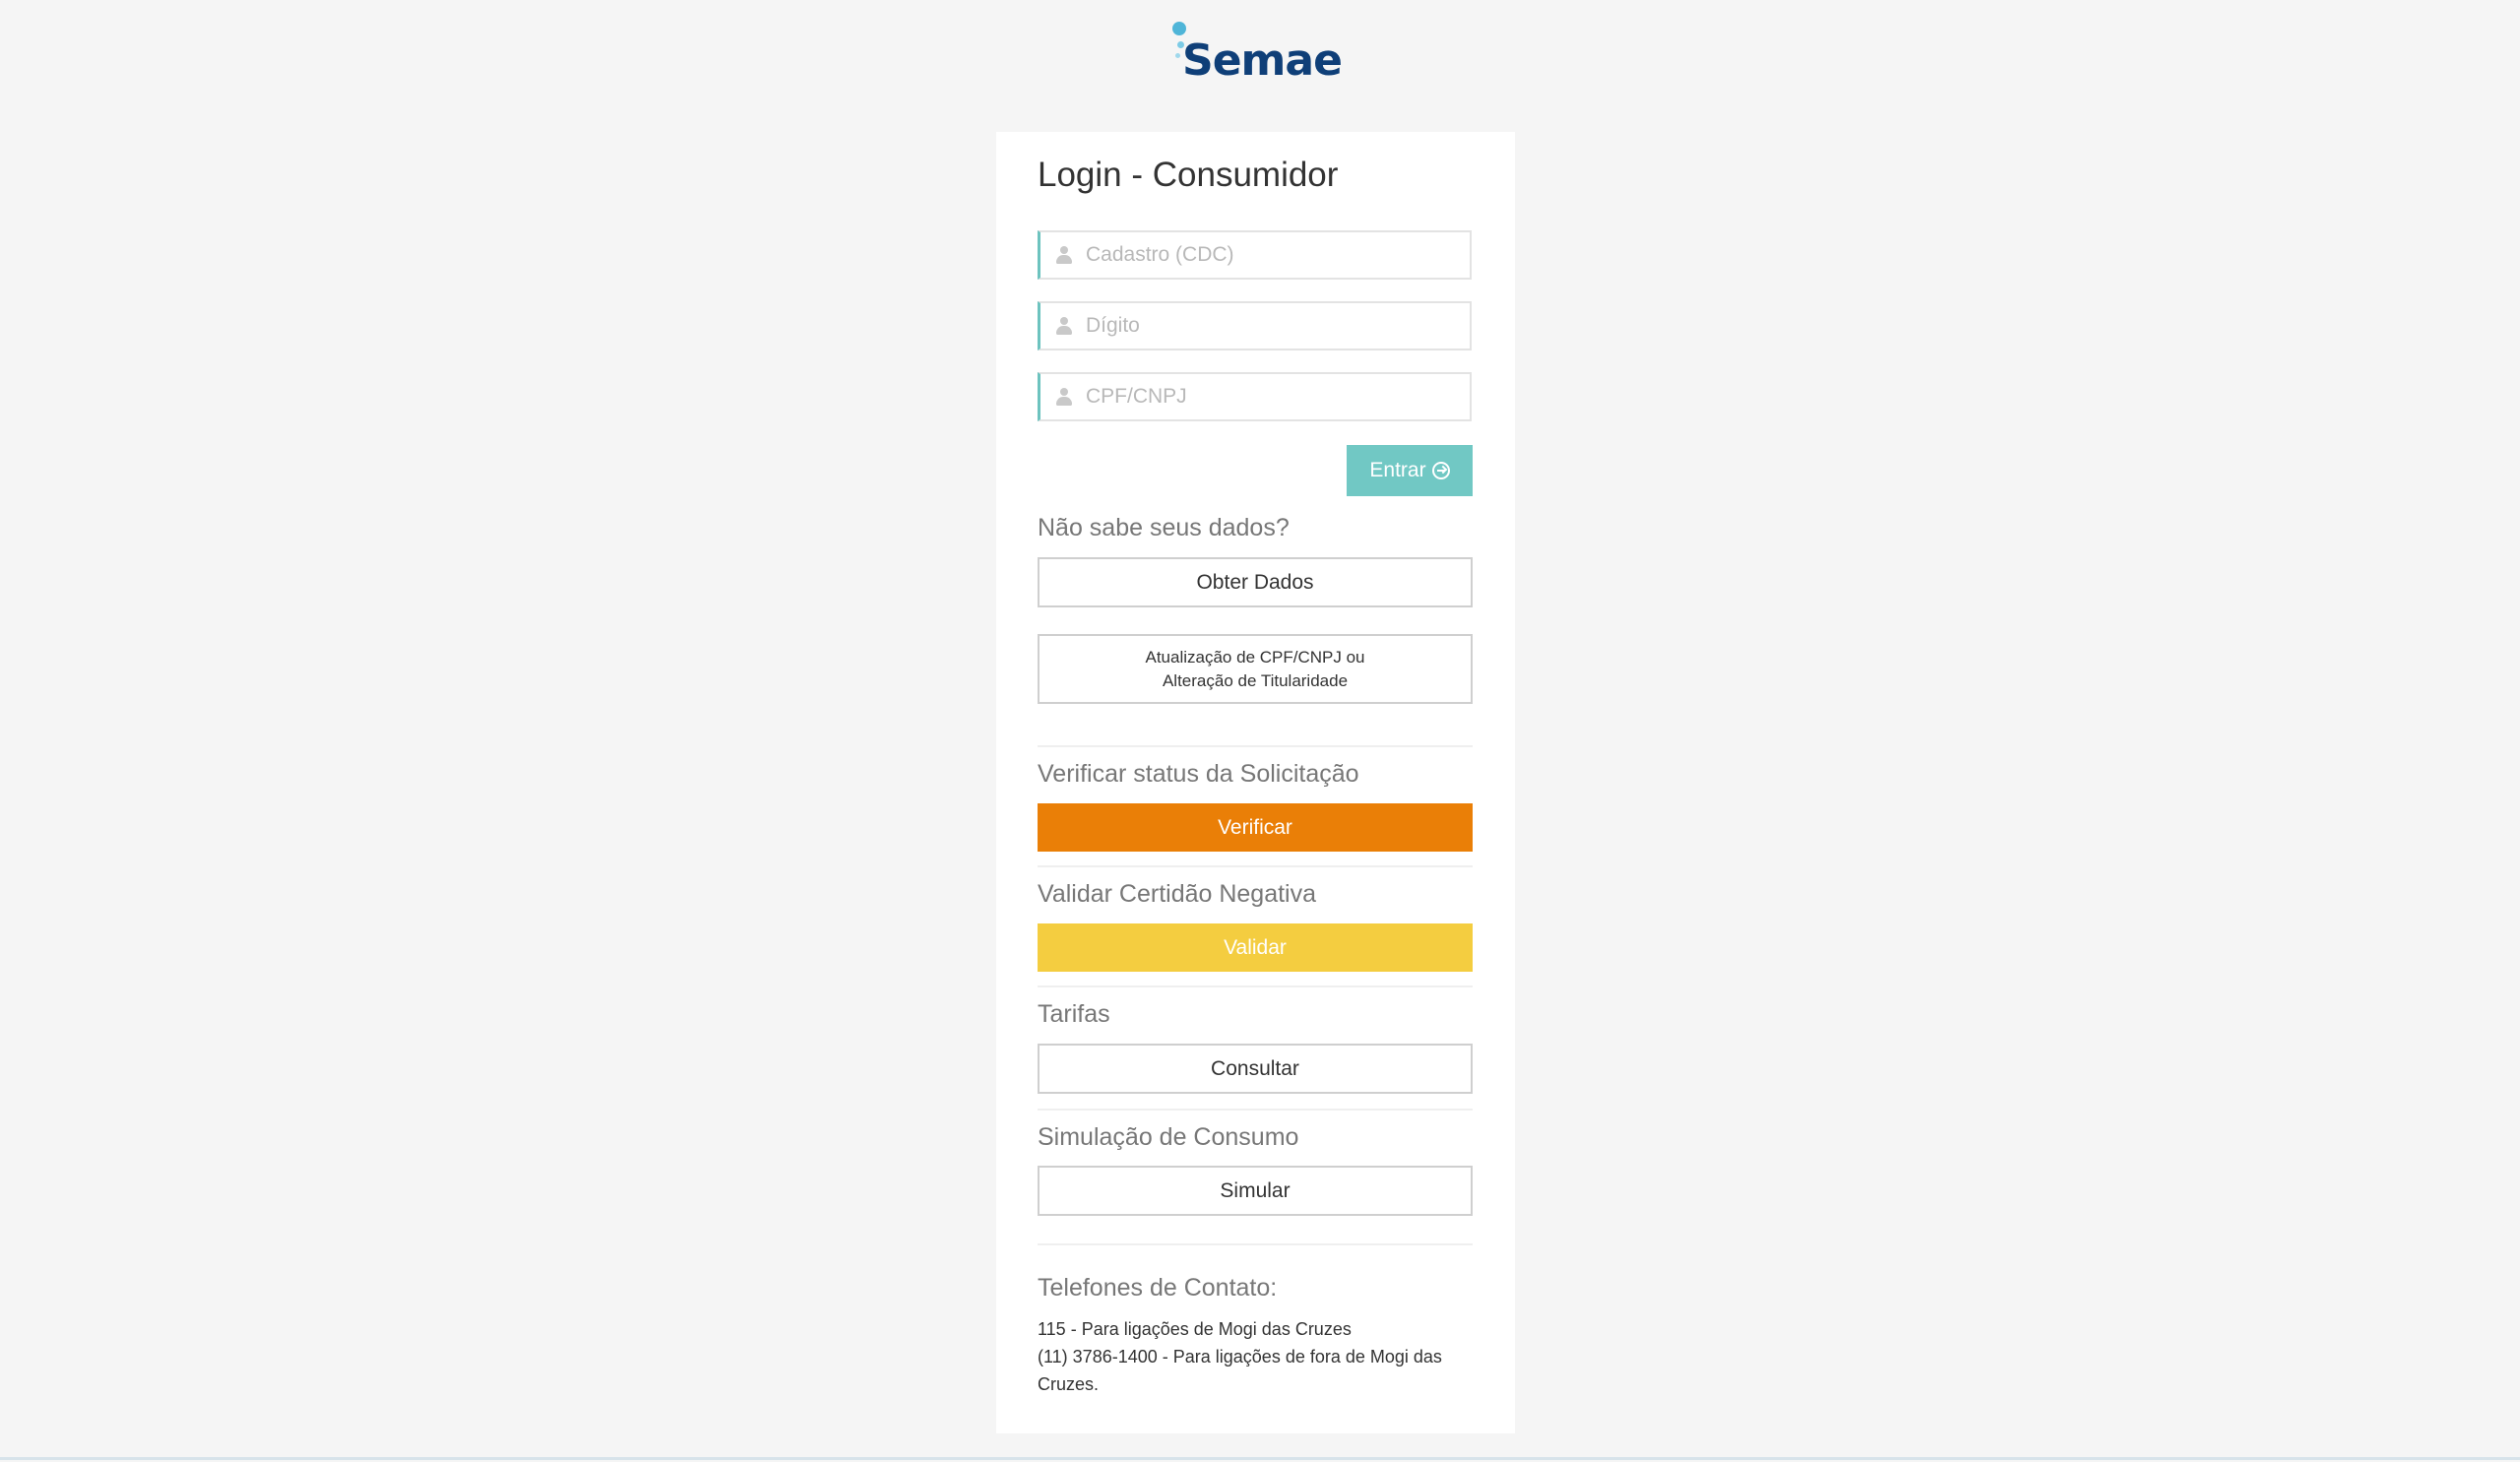 This screenshot has width=2520, height=1462. What do you see at coordinates (1273, 255) in the screenshot?
I see `cadastro-input` at bounding box center [1273, 255].